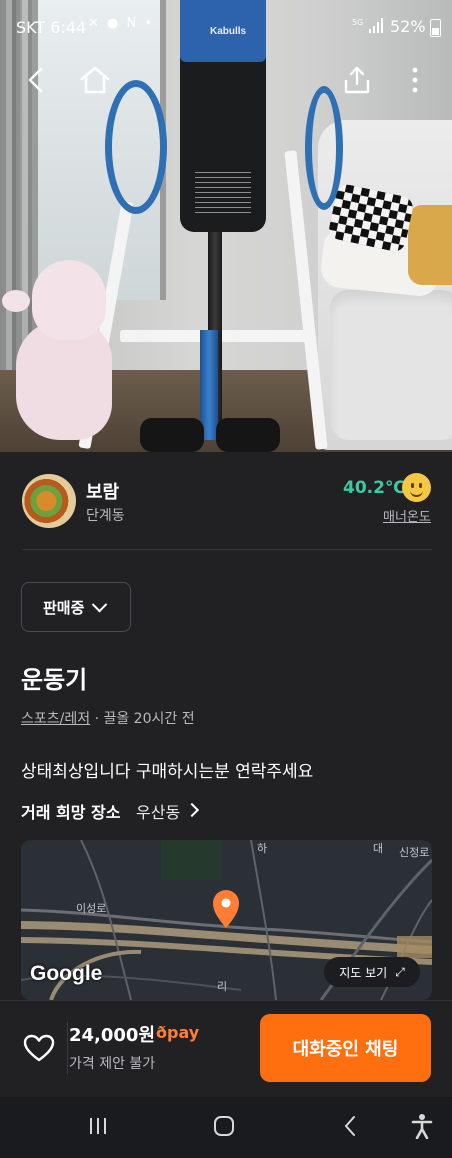 This screenshot has height=1158, width=452. I want to click on system-back-button, so click(350, 1126).